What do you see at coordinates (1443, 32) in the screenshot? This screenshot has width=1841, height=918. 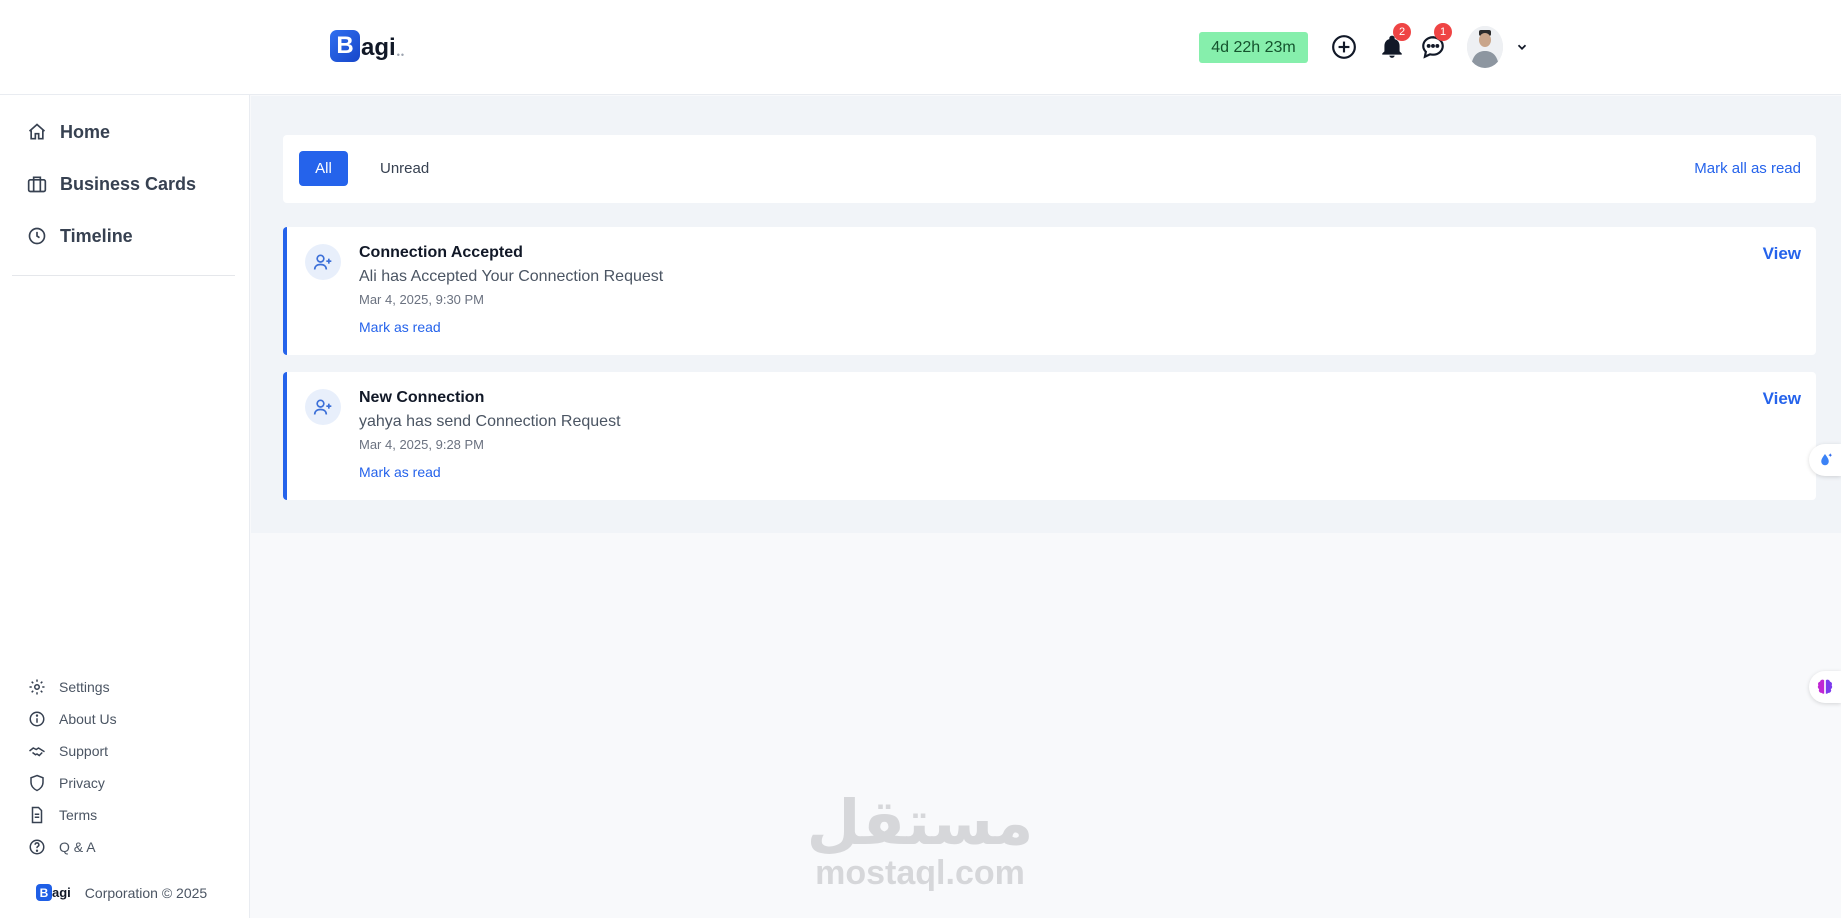 I see `message-count-badge: 1` at bounding box center [1443, 32].